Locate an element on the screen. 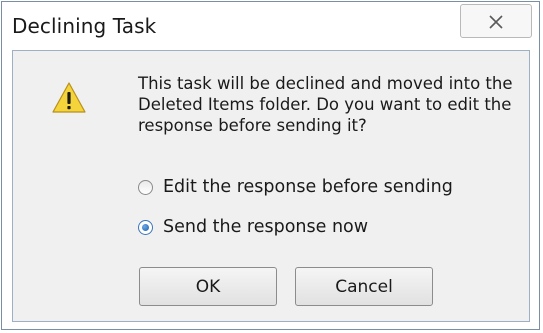 Image resolution: width=543 pixels, height=333 pixels. close-button is located at coordinates (496, 21).